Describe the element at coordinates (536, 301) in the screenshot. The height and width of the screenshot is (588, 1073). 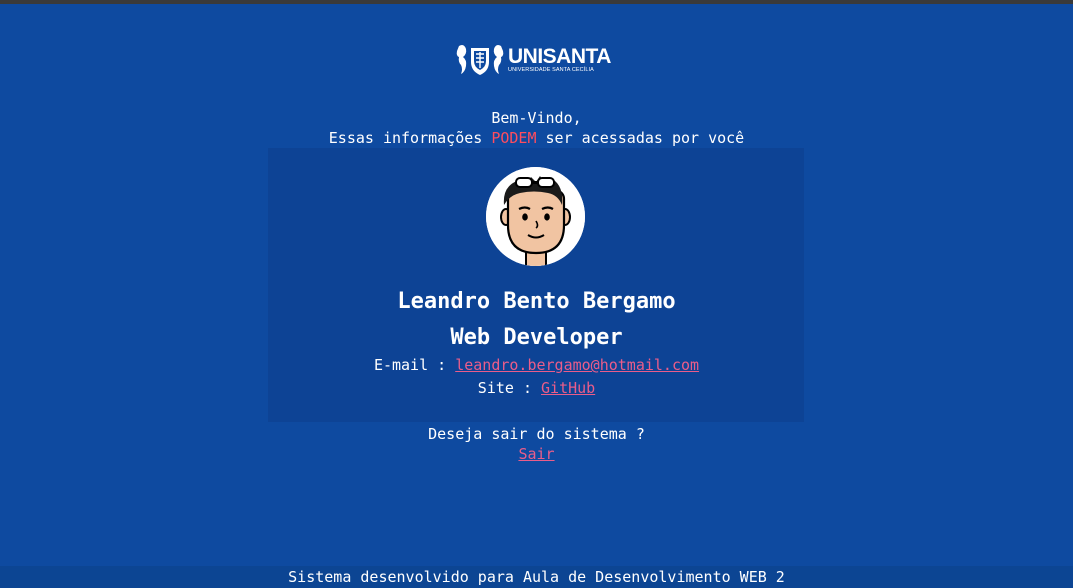
I see `profile-name: Leandro Bento Bergamo` at that location.